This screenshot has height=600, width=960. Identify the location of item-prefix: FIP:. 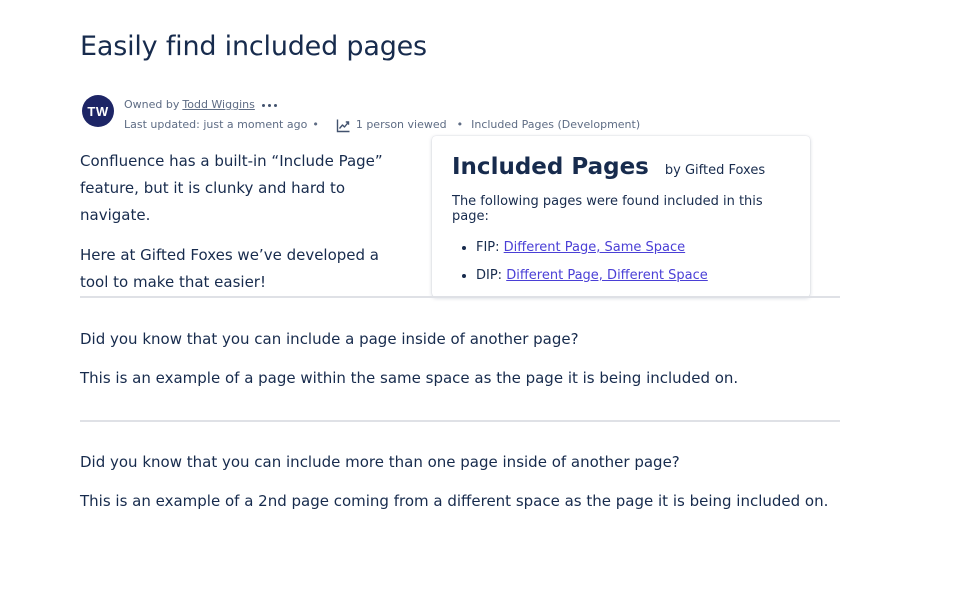
(488, 247).